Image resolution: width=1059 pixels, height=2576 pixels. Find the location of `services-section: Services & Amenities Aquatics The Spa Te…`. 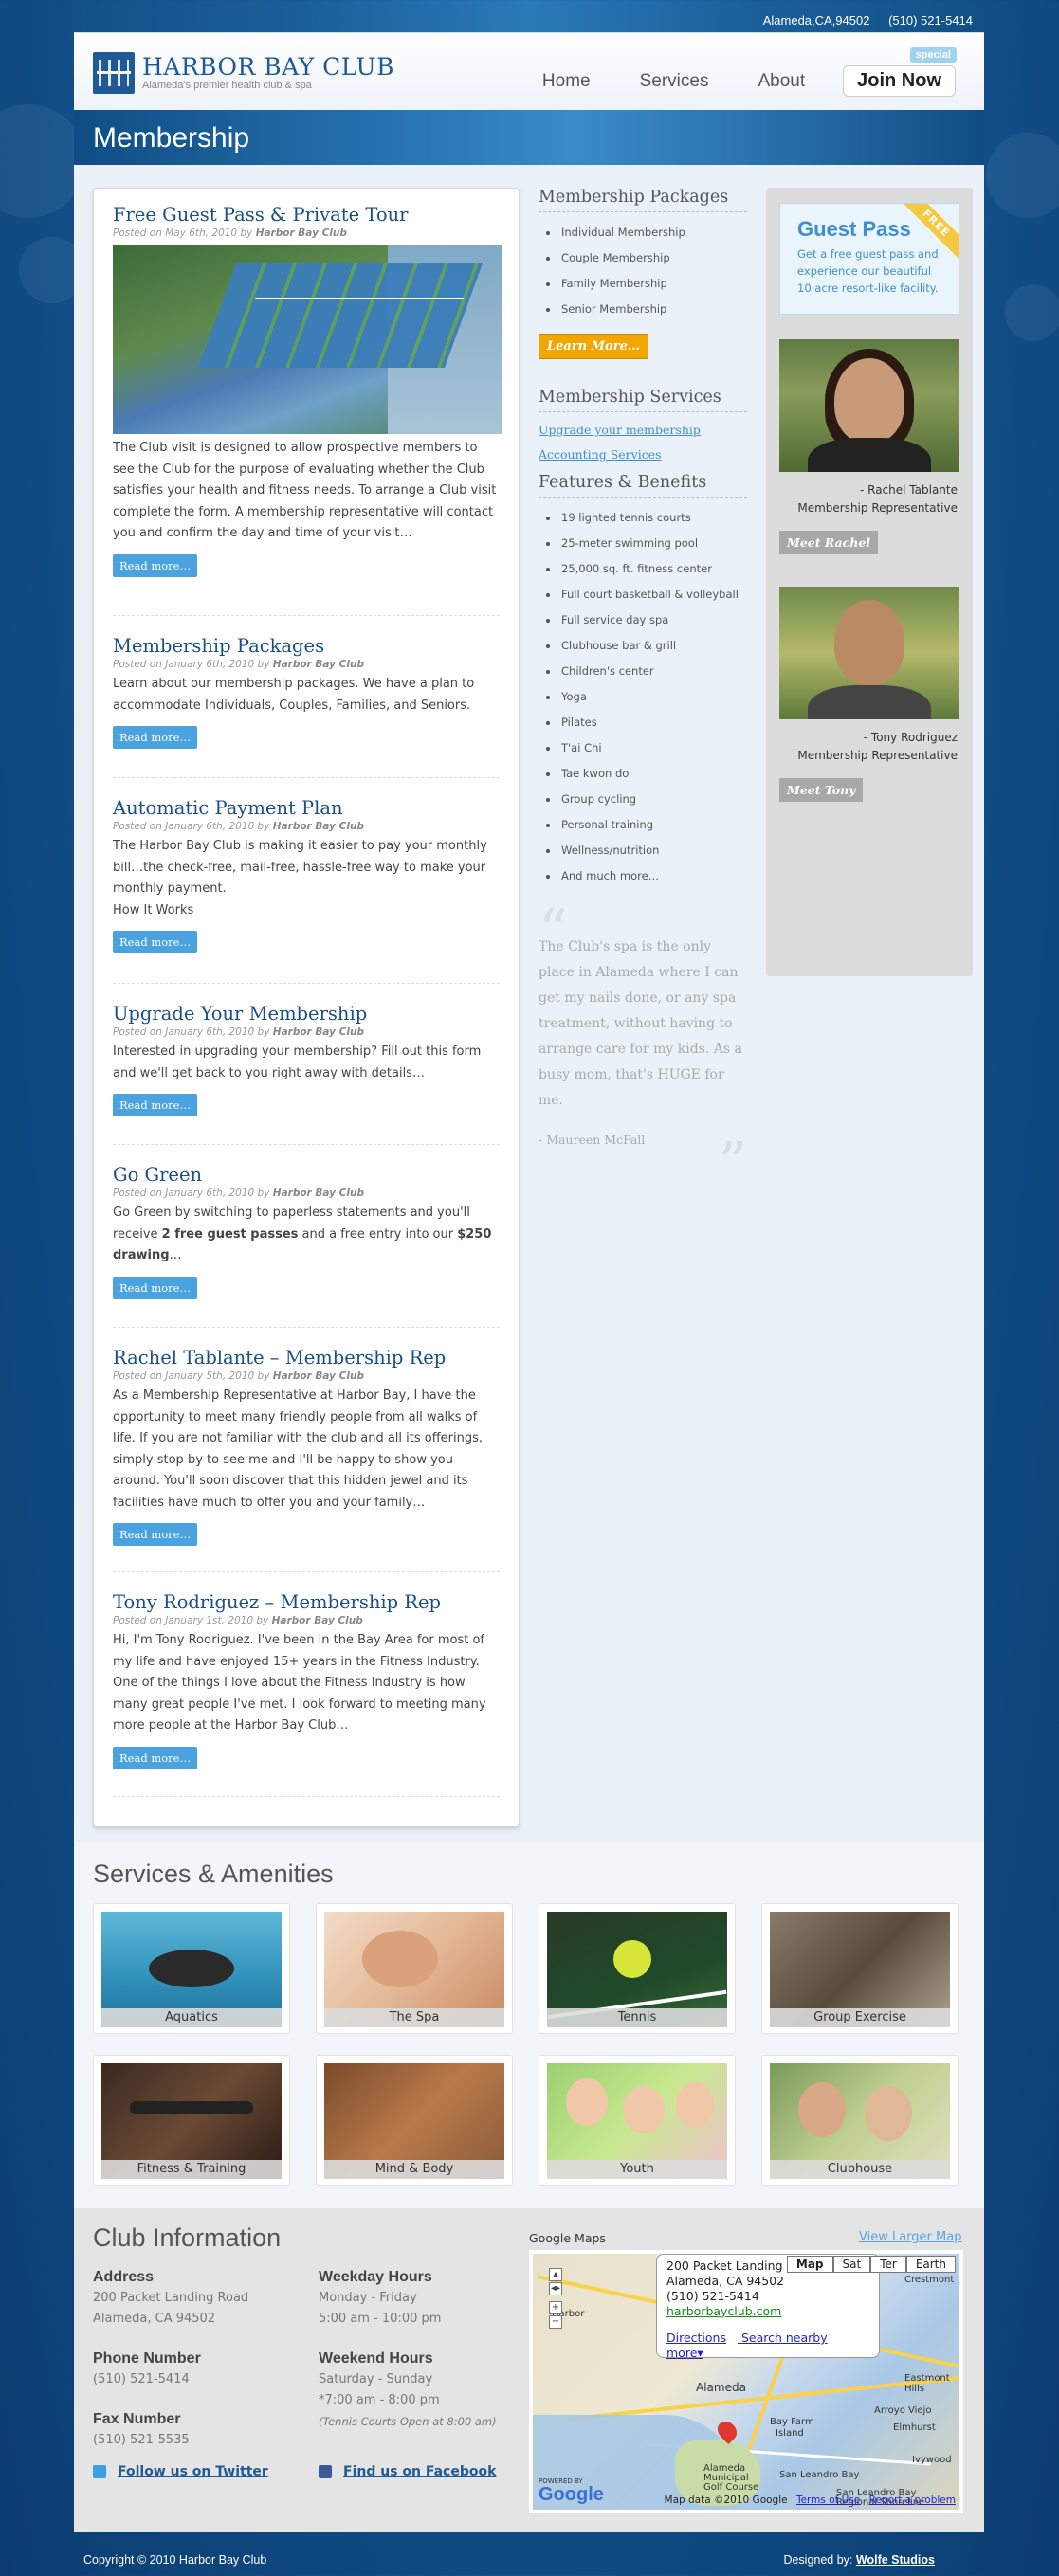

services-section: Services & Amenities Aquatics The Spa Te… is located at coordinates (529, 2025).